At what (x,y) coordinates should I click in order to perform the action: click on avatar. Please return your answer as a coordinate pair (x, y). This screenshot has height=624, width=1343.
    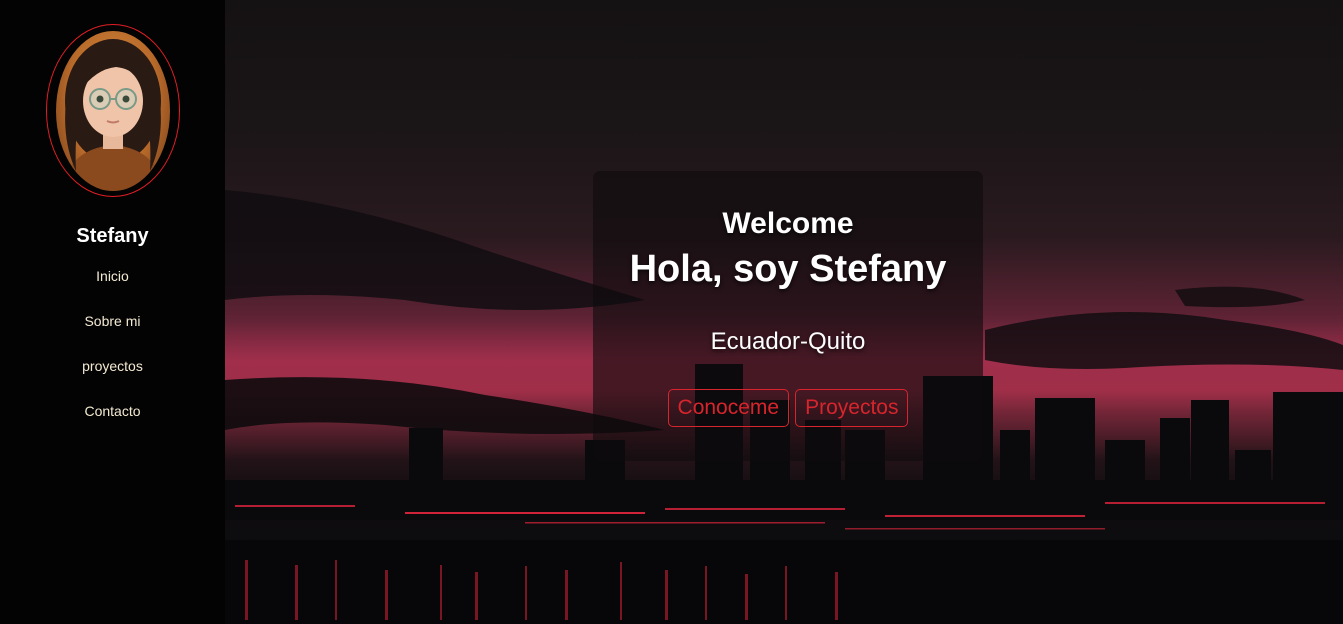
    Looking at the image, I should click on (112, 110).